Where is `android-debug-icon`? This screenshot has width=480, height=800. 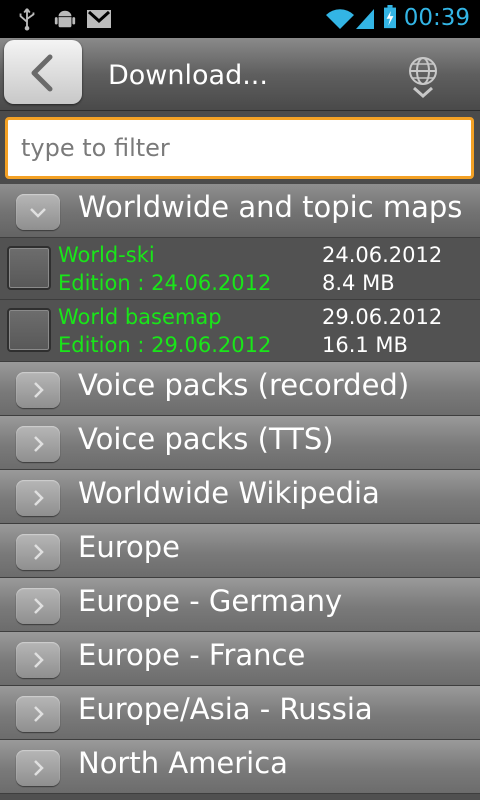 android-debug-icon is located at coordinates (65, 19).